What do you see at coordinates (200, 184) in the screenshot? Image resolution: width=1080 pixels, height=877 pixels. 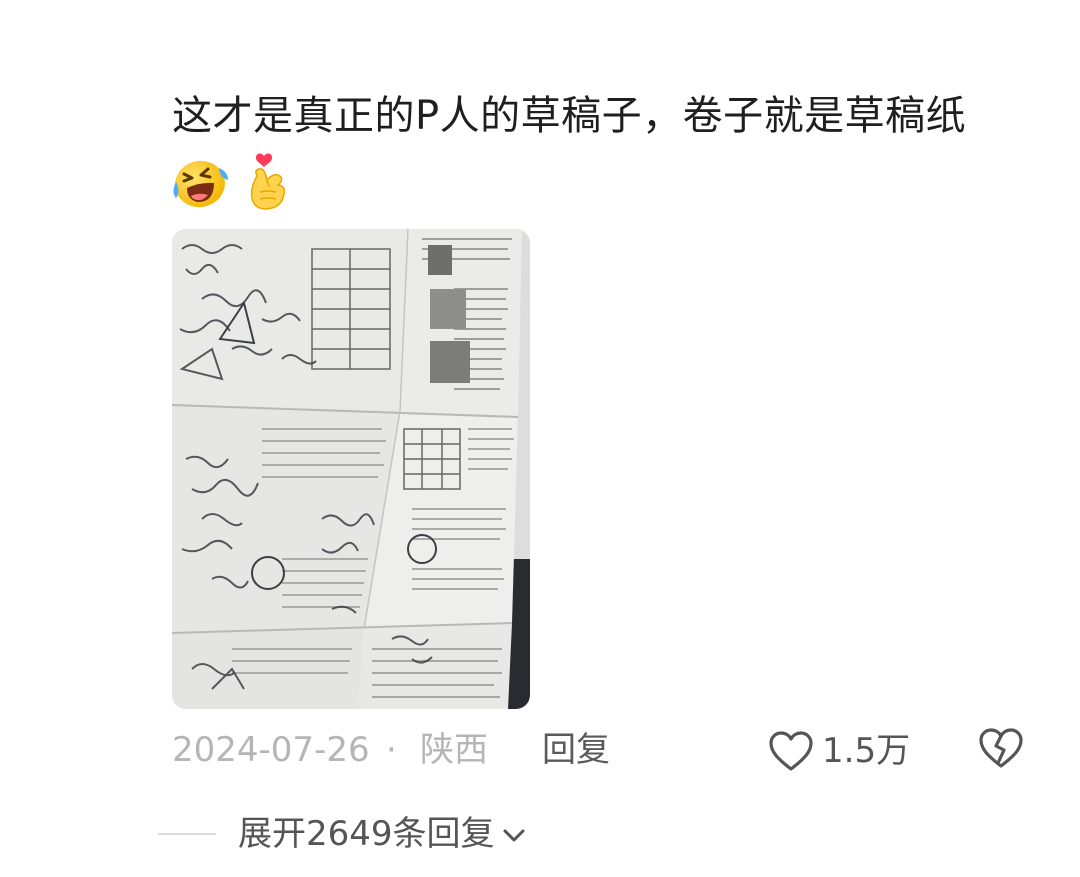 I see `laughing-crying-emoji-icon` at bounding box center [200, 184].